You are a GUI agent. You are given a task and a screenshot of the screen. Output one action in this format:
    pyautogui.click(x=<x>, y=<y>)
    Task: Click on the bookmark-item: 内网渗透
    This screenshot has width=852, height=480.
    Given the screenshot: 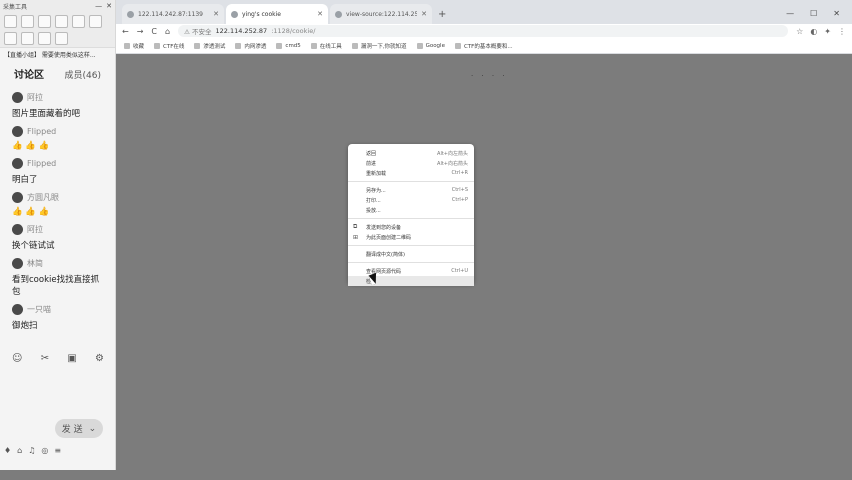 What is the action you would take?
    pyautogui.click(x=250, y=46)
    